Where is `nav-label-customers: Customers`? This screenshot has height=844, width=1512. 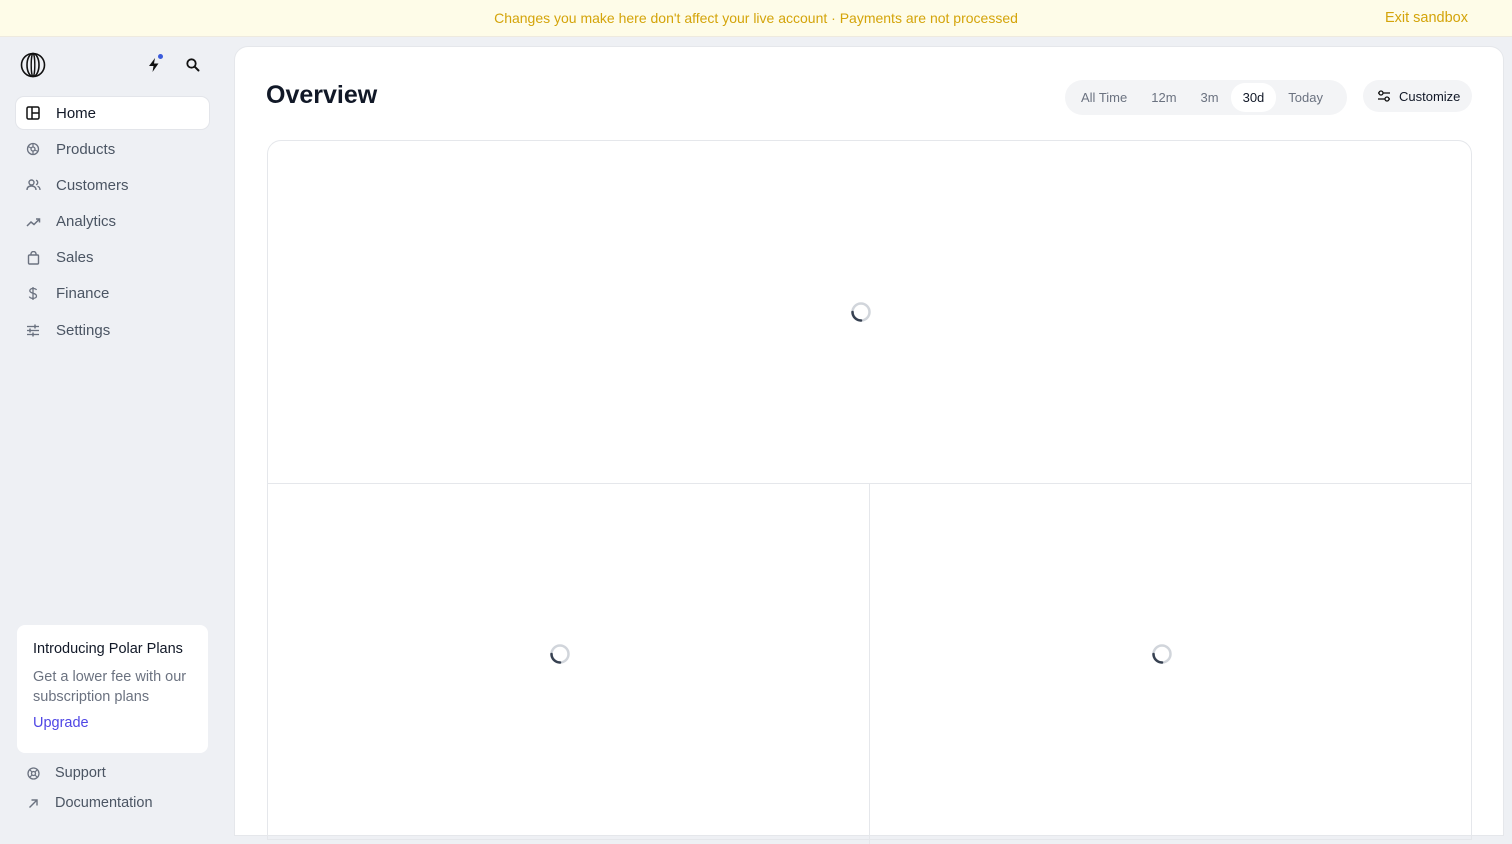 nav-label-customers: Customers is located at coordinates (92, 185).